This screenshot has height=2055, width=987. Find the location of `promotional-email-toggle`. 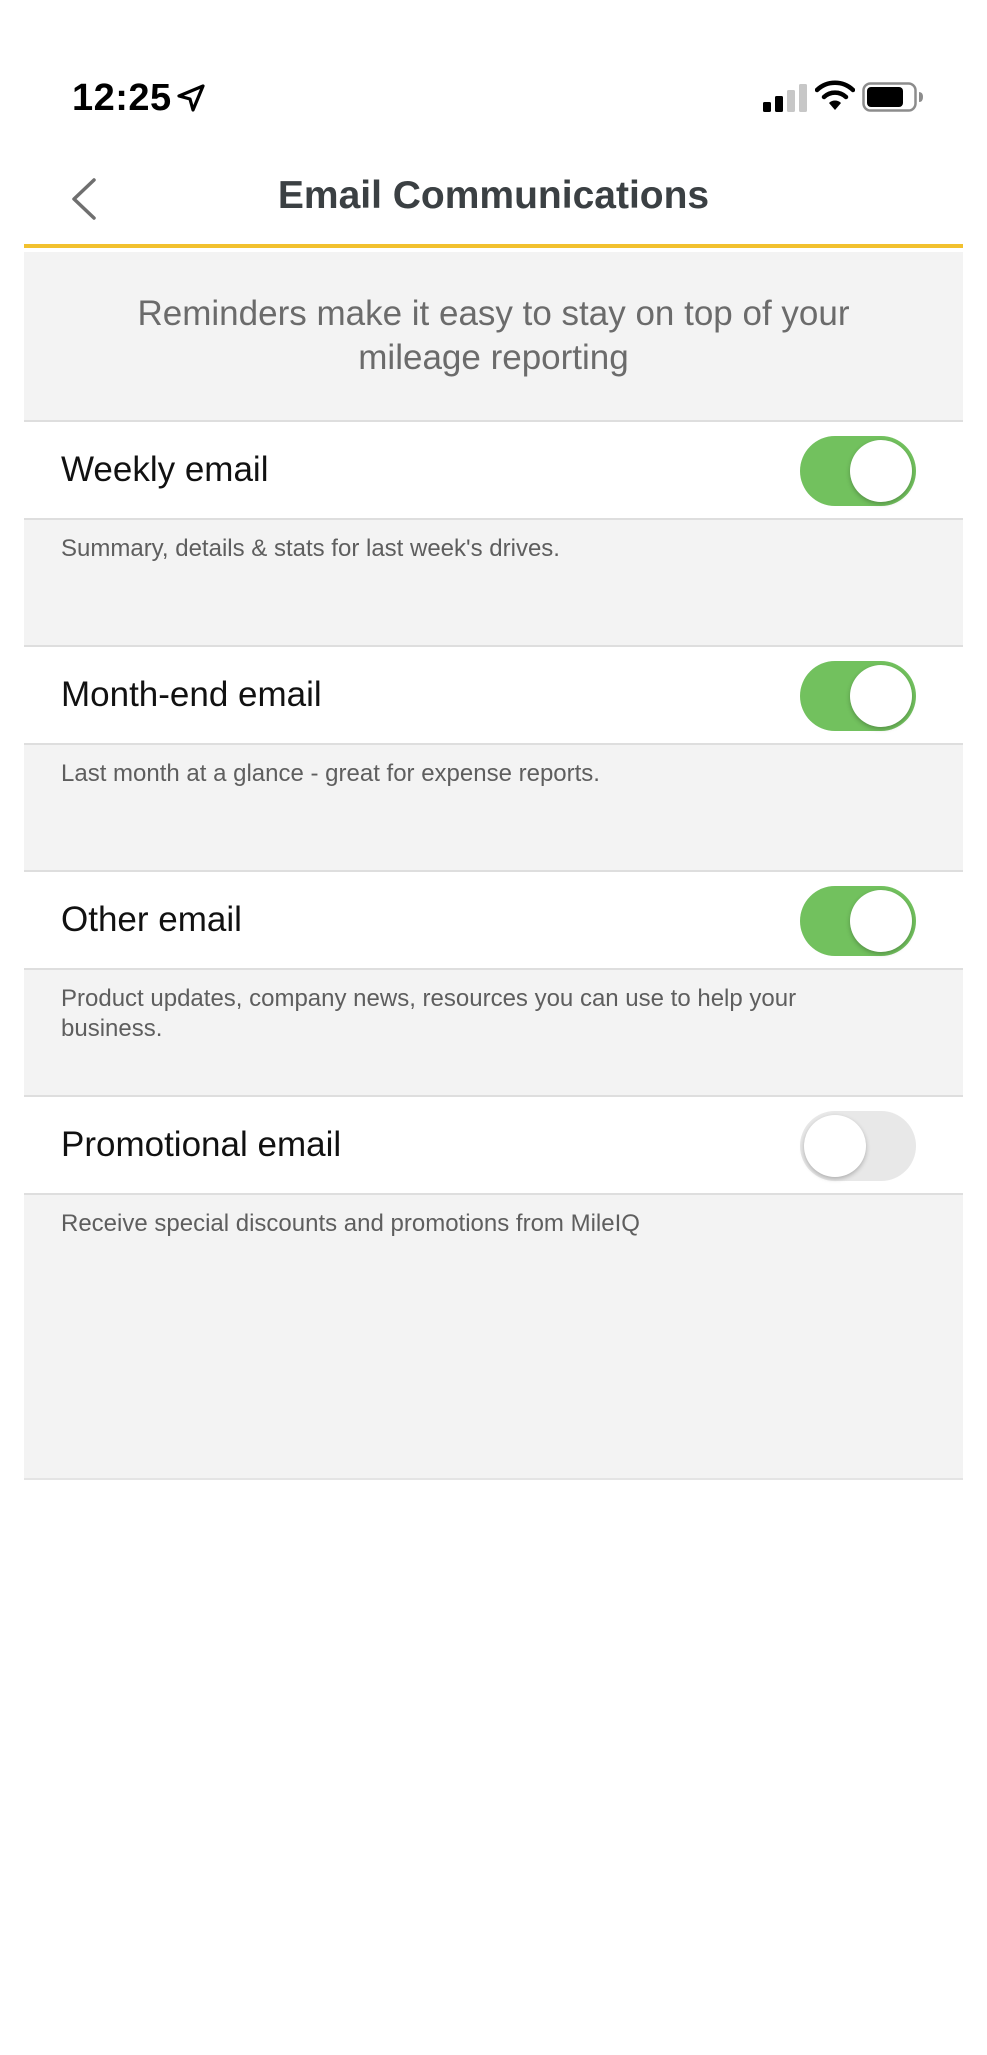

promotional-email-toggle is located at coordinates (858, 1146).